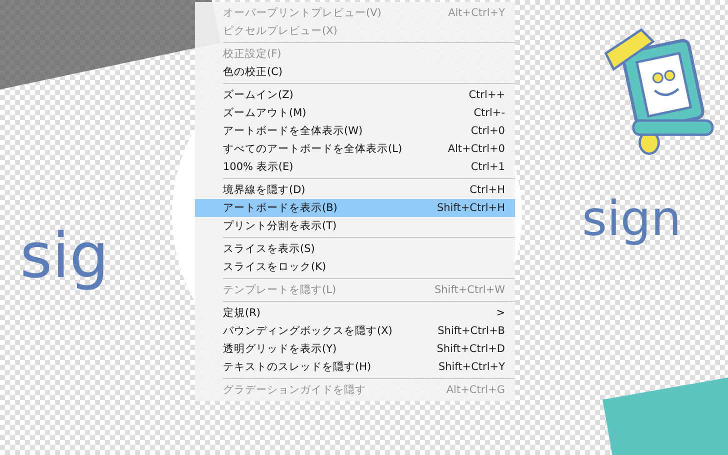 The width and height of the screenshot is (728, 455). What do you see at coordinates (280, 349) in the screenshot?
I see `menu-item-label: 透明グリッドを表示(Y)` at bounding box center [280, 349].